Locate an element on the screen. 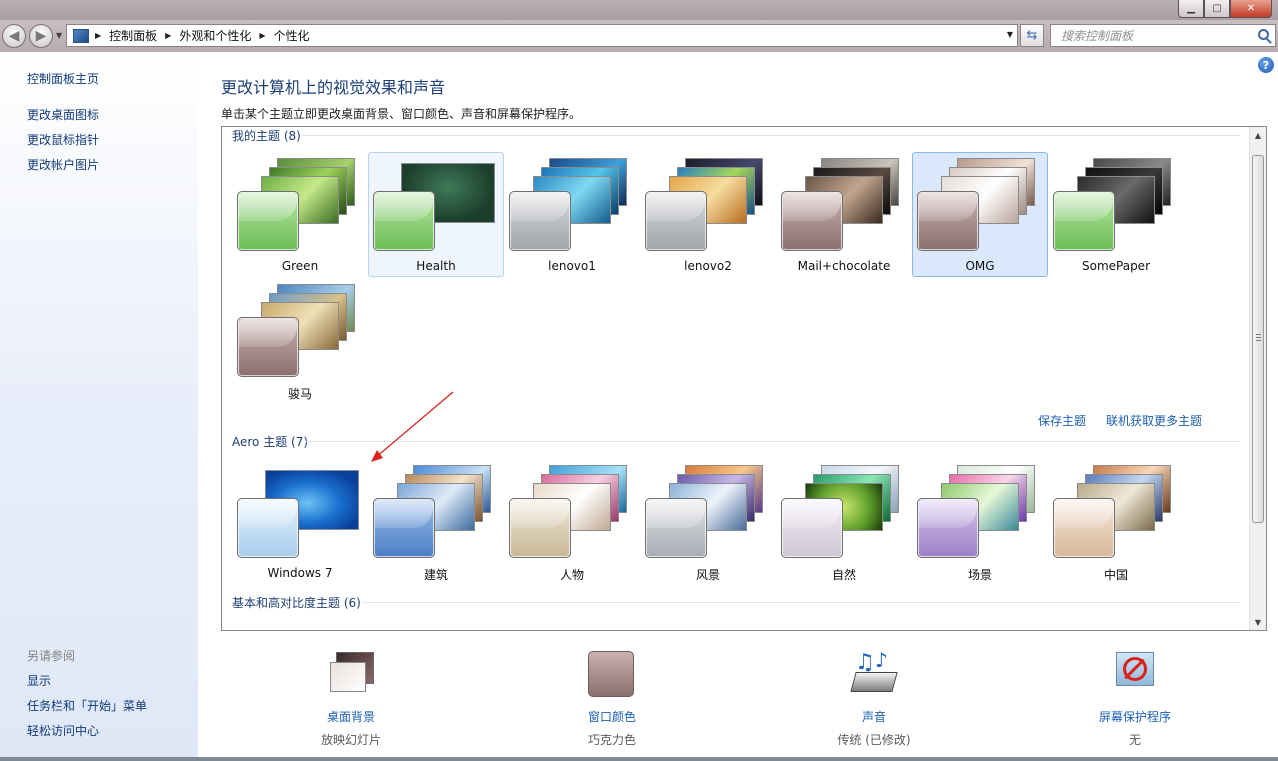 Image resolution: width=1278 pixels, height=761 pixels. my-themes-header: 我的主题 (8) is located at coordinates (266, 136).